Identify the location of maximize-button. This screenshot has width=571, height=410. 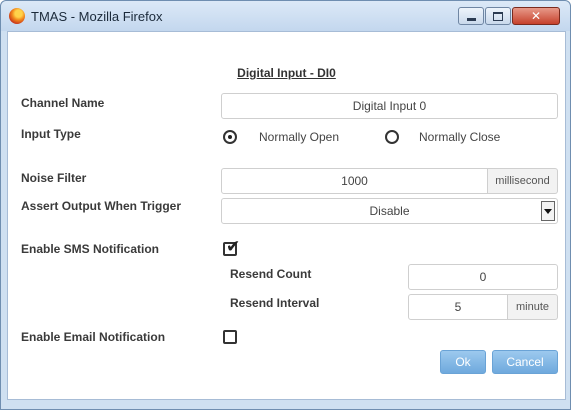
(498, 16).